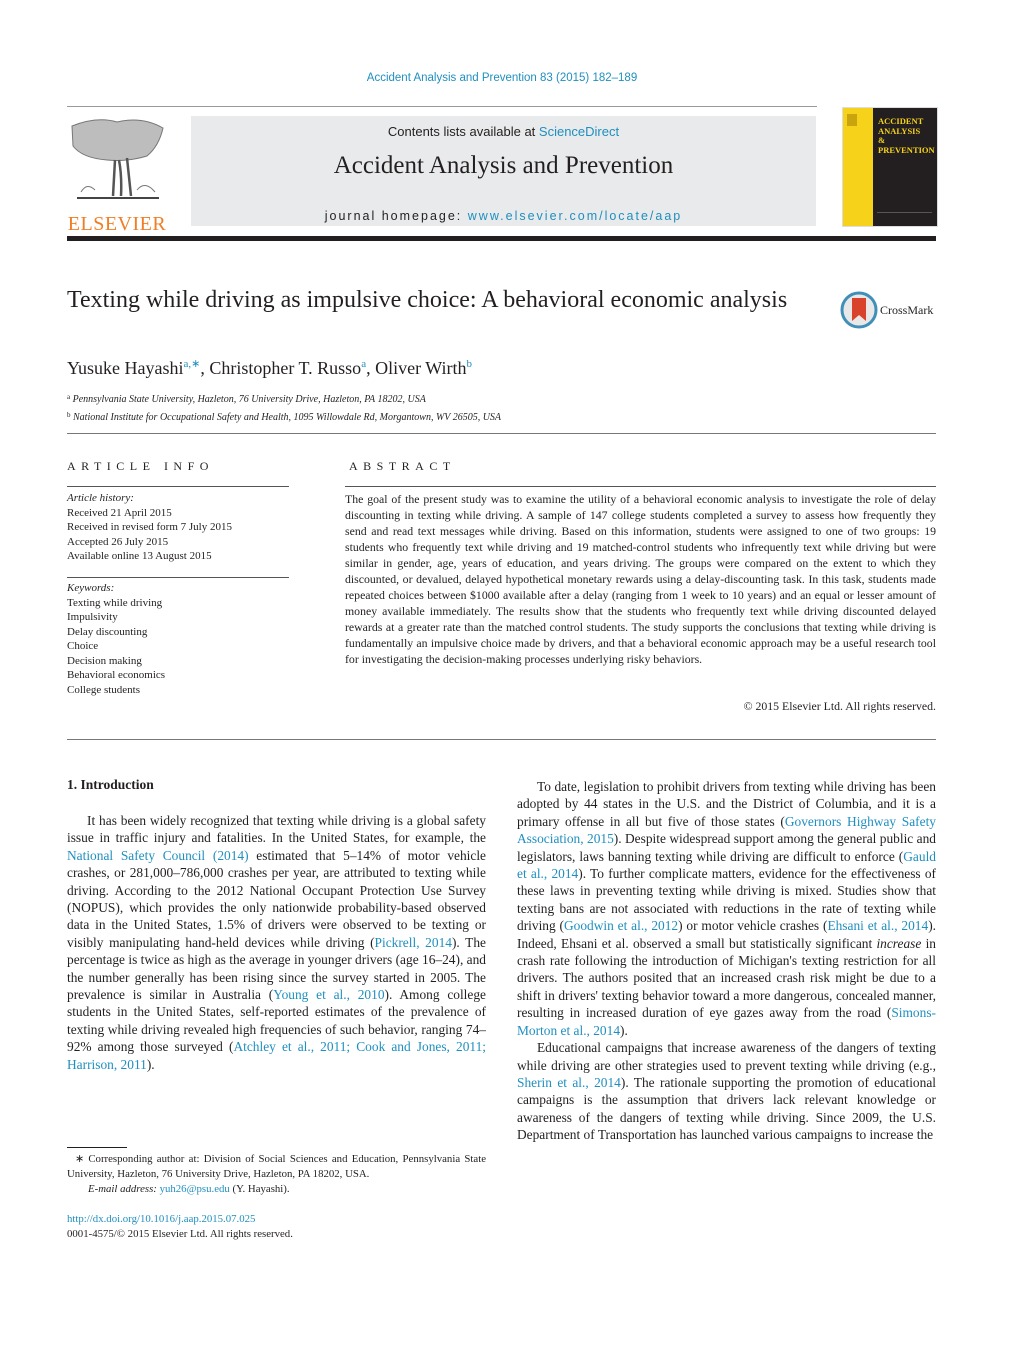 The image size is (1020, 1351). Describe the element at coordinates (852, 120) in the screenshot. I see `cover-emblem-icon` at that location.